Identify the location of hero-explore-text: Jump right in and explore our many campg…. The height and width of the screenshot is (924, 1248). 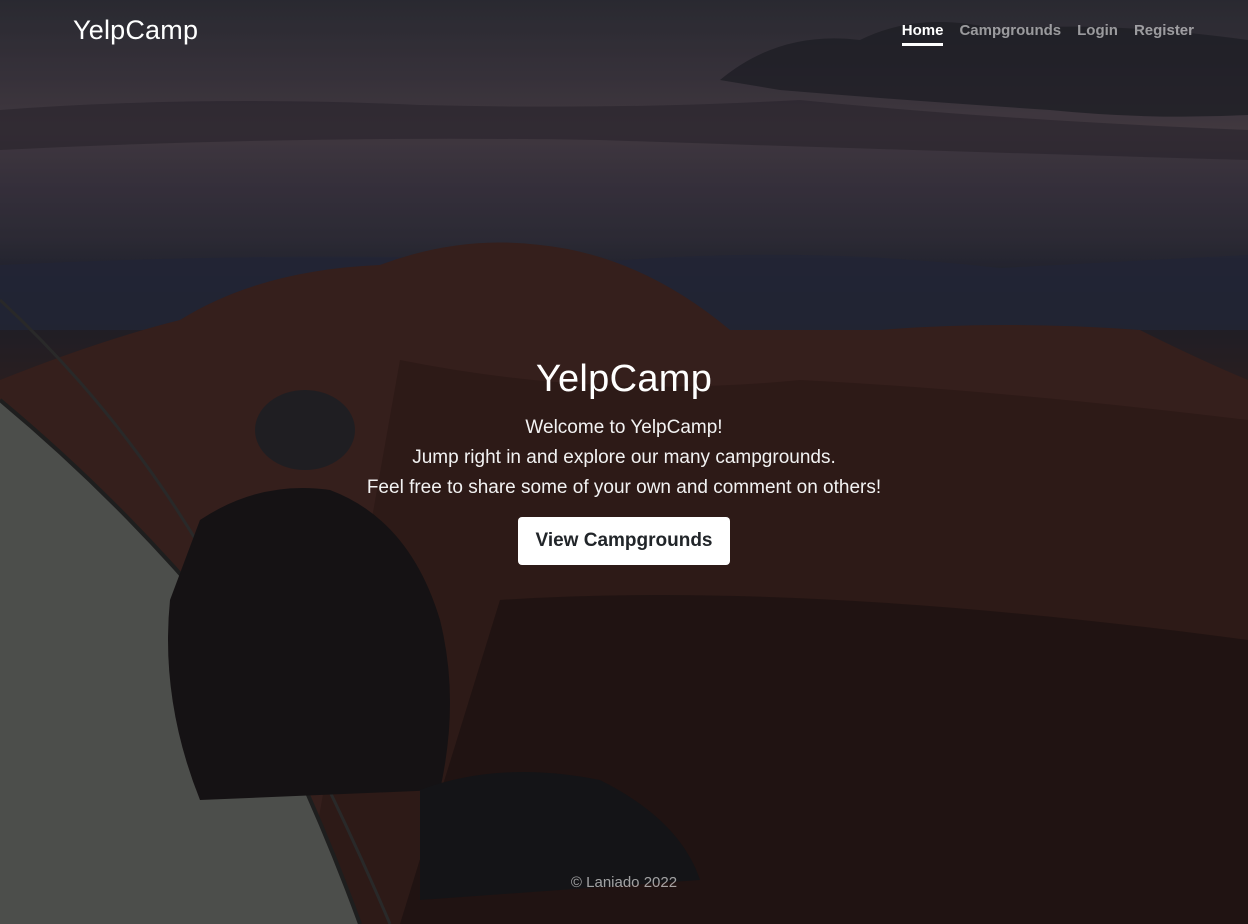
(624, 457).